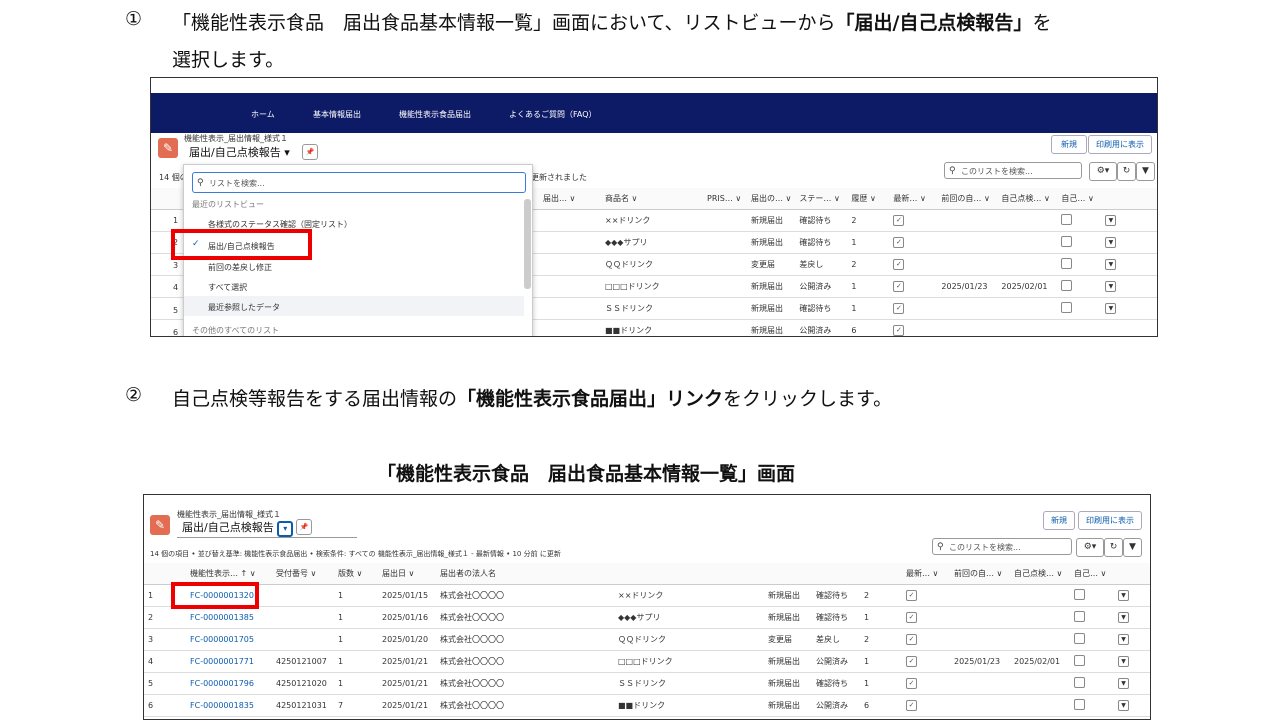 The image size is (1280, 720). I want to click on list-view-option: すべて選択, so click(227, 287).